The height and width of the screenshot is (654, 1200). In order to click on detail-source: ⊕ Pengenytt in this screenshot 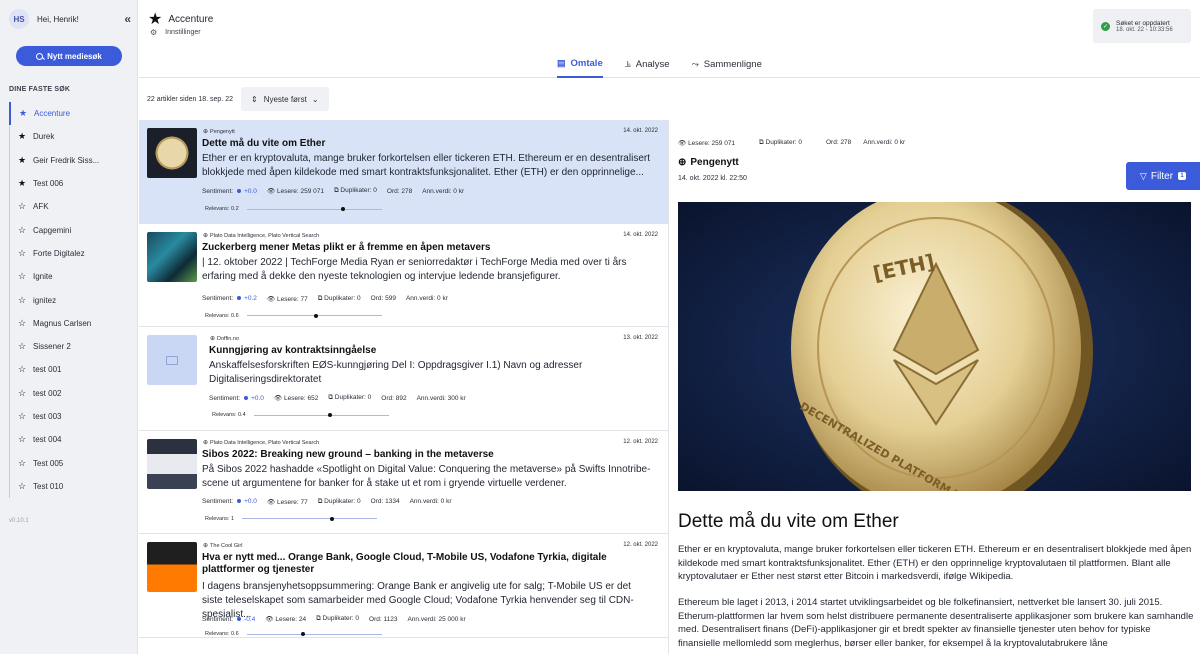, I will do `click(708, 162)`.